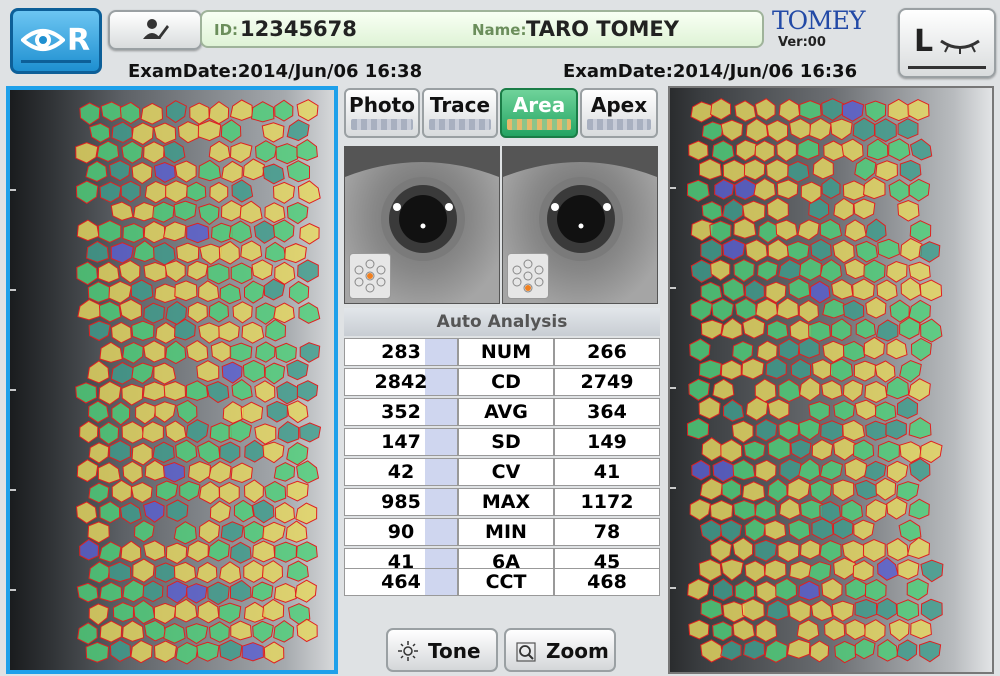 The height and width of the screenshot is (676, 1000). I want to click on table-row: 352 AVG 364, so click(502, 412).